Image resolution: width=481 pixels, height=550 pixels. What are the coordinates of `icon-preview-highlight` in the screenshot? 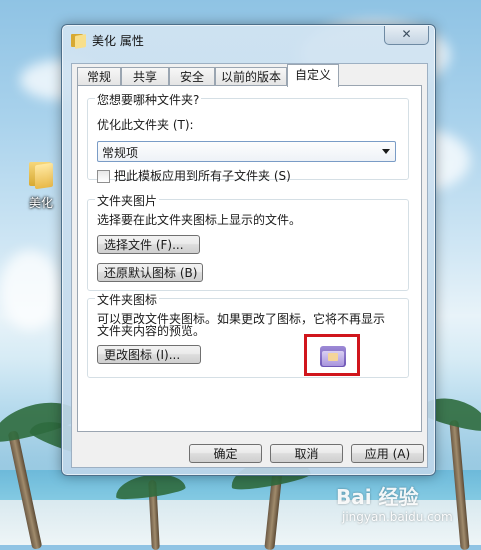 It's located at (332, 355).